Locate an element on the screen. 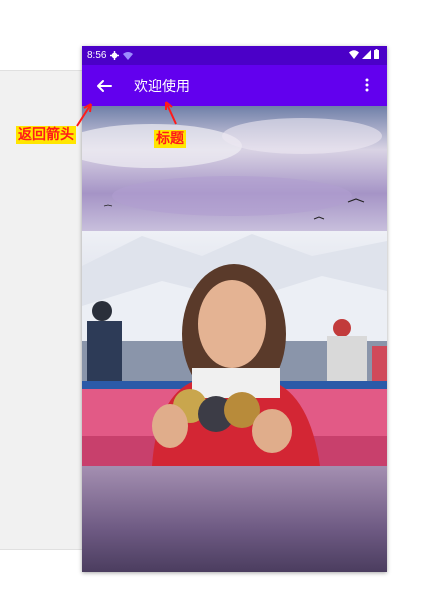  page-title: 欢迎使用 is located at coordinates (162, 86).